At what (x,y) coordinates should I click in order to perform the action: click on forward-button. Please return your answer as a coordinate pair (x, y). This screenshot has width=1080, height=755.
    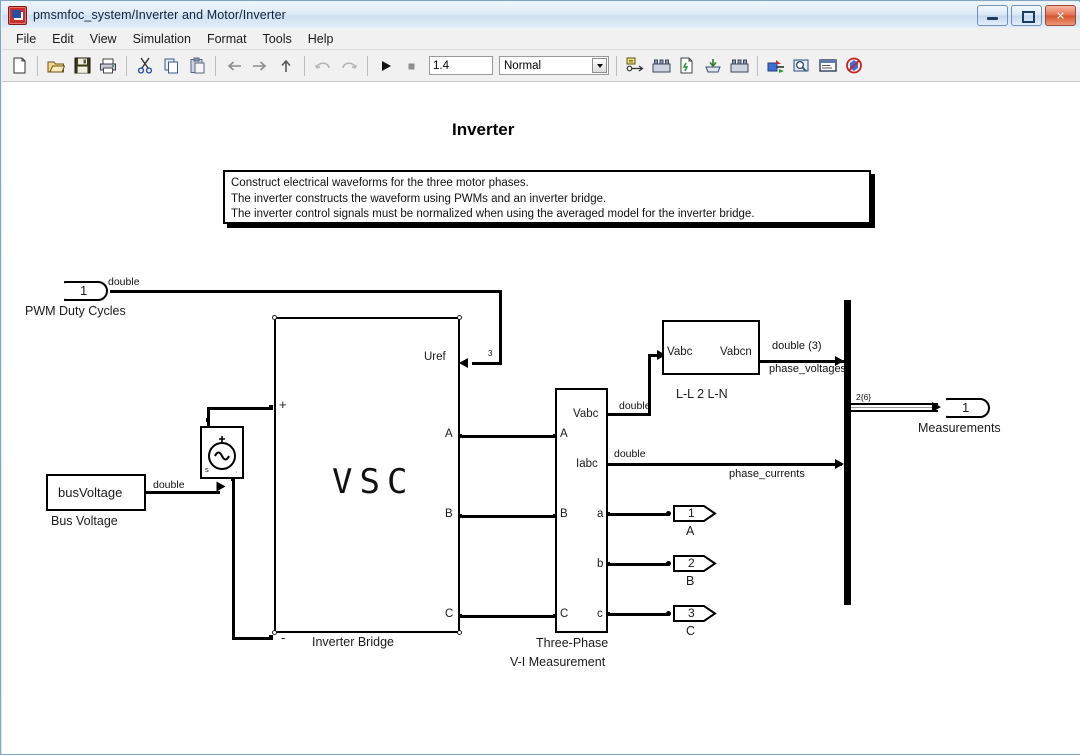
    Looking at the image, I should click on (260, 66).